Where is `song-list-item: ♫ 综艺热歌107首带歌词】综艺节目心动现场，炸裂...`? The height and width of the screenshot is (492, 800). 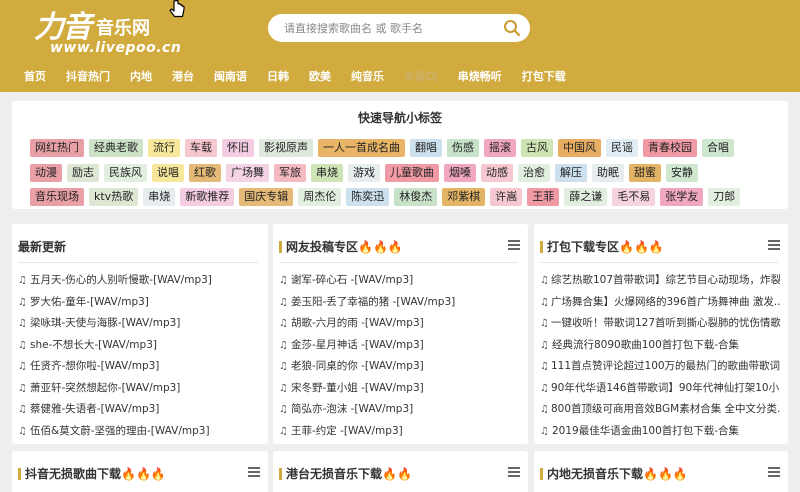 song-list-item: ♫ 综艺热歌107首带歌词】综艺节目心动现场，炸裂... is located at coordinates (660, 281).